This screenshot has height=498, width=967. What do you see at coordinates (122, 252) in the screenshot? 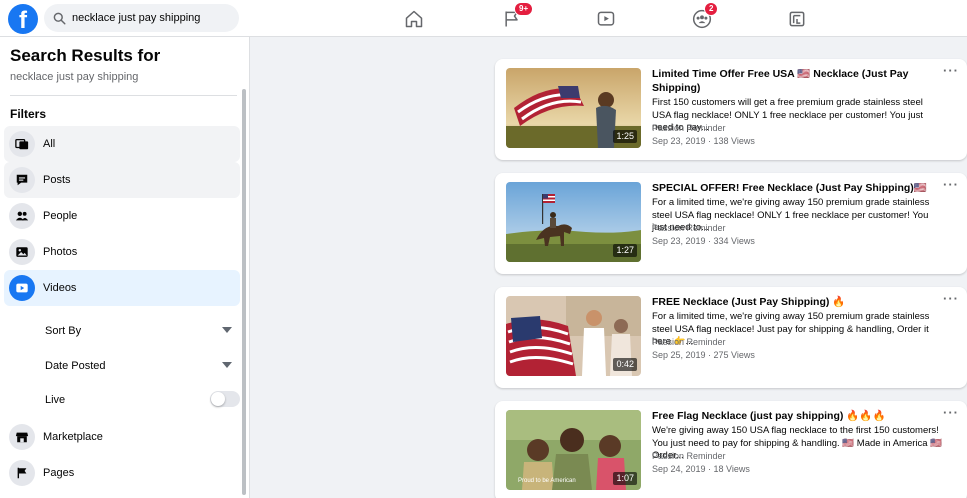
I see `filter-photos: Photos` at bounding box center [122, 252].